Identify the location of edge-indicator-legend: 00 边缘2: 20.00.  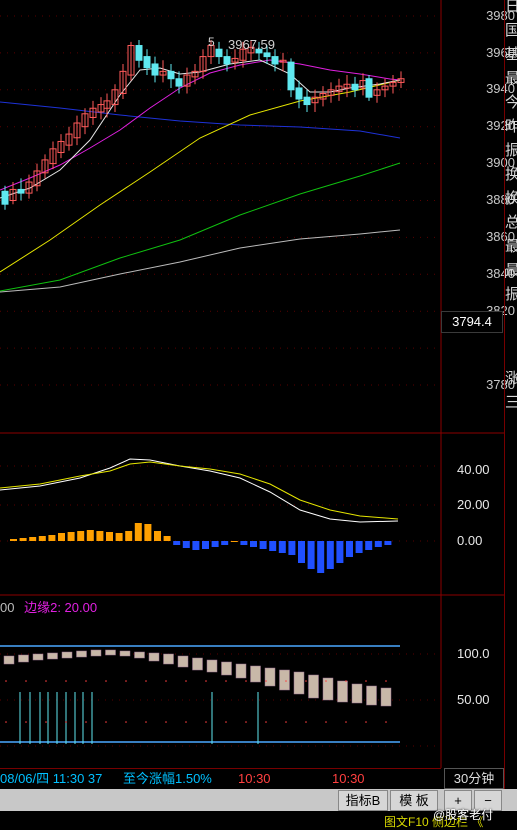
(48, 606).